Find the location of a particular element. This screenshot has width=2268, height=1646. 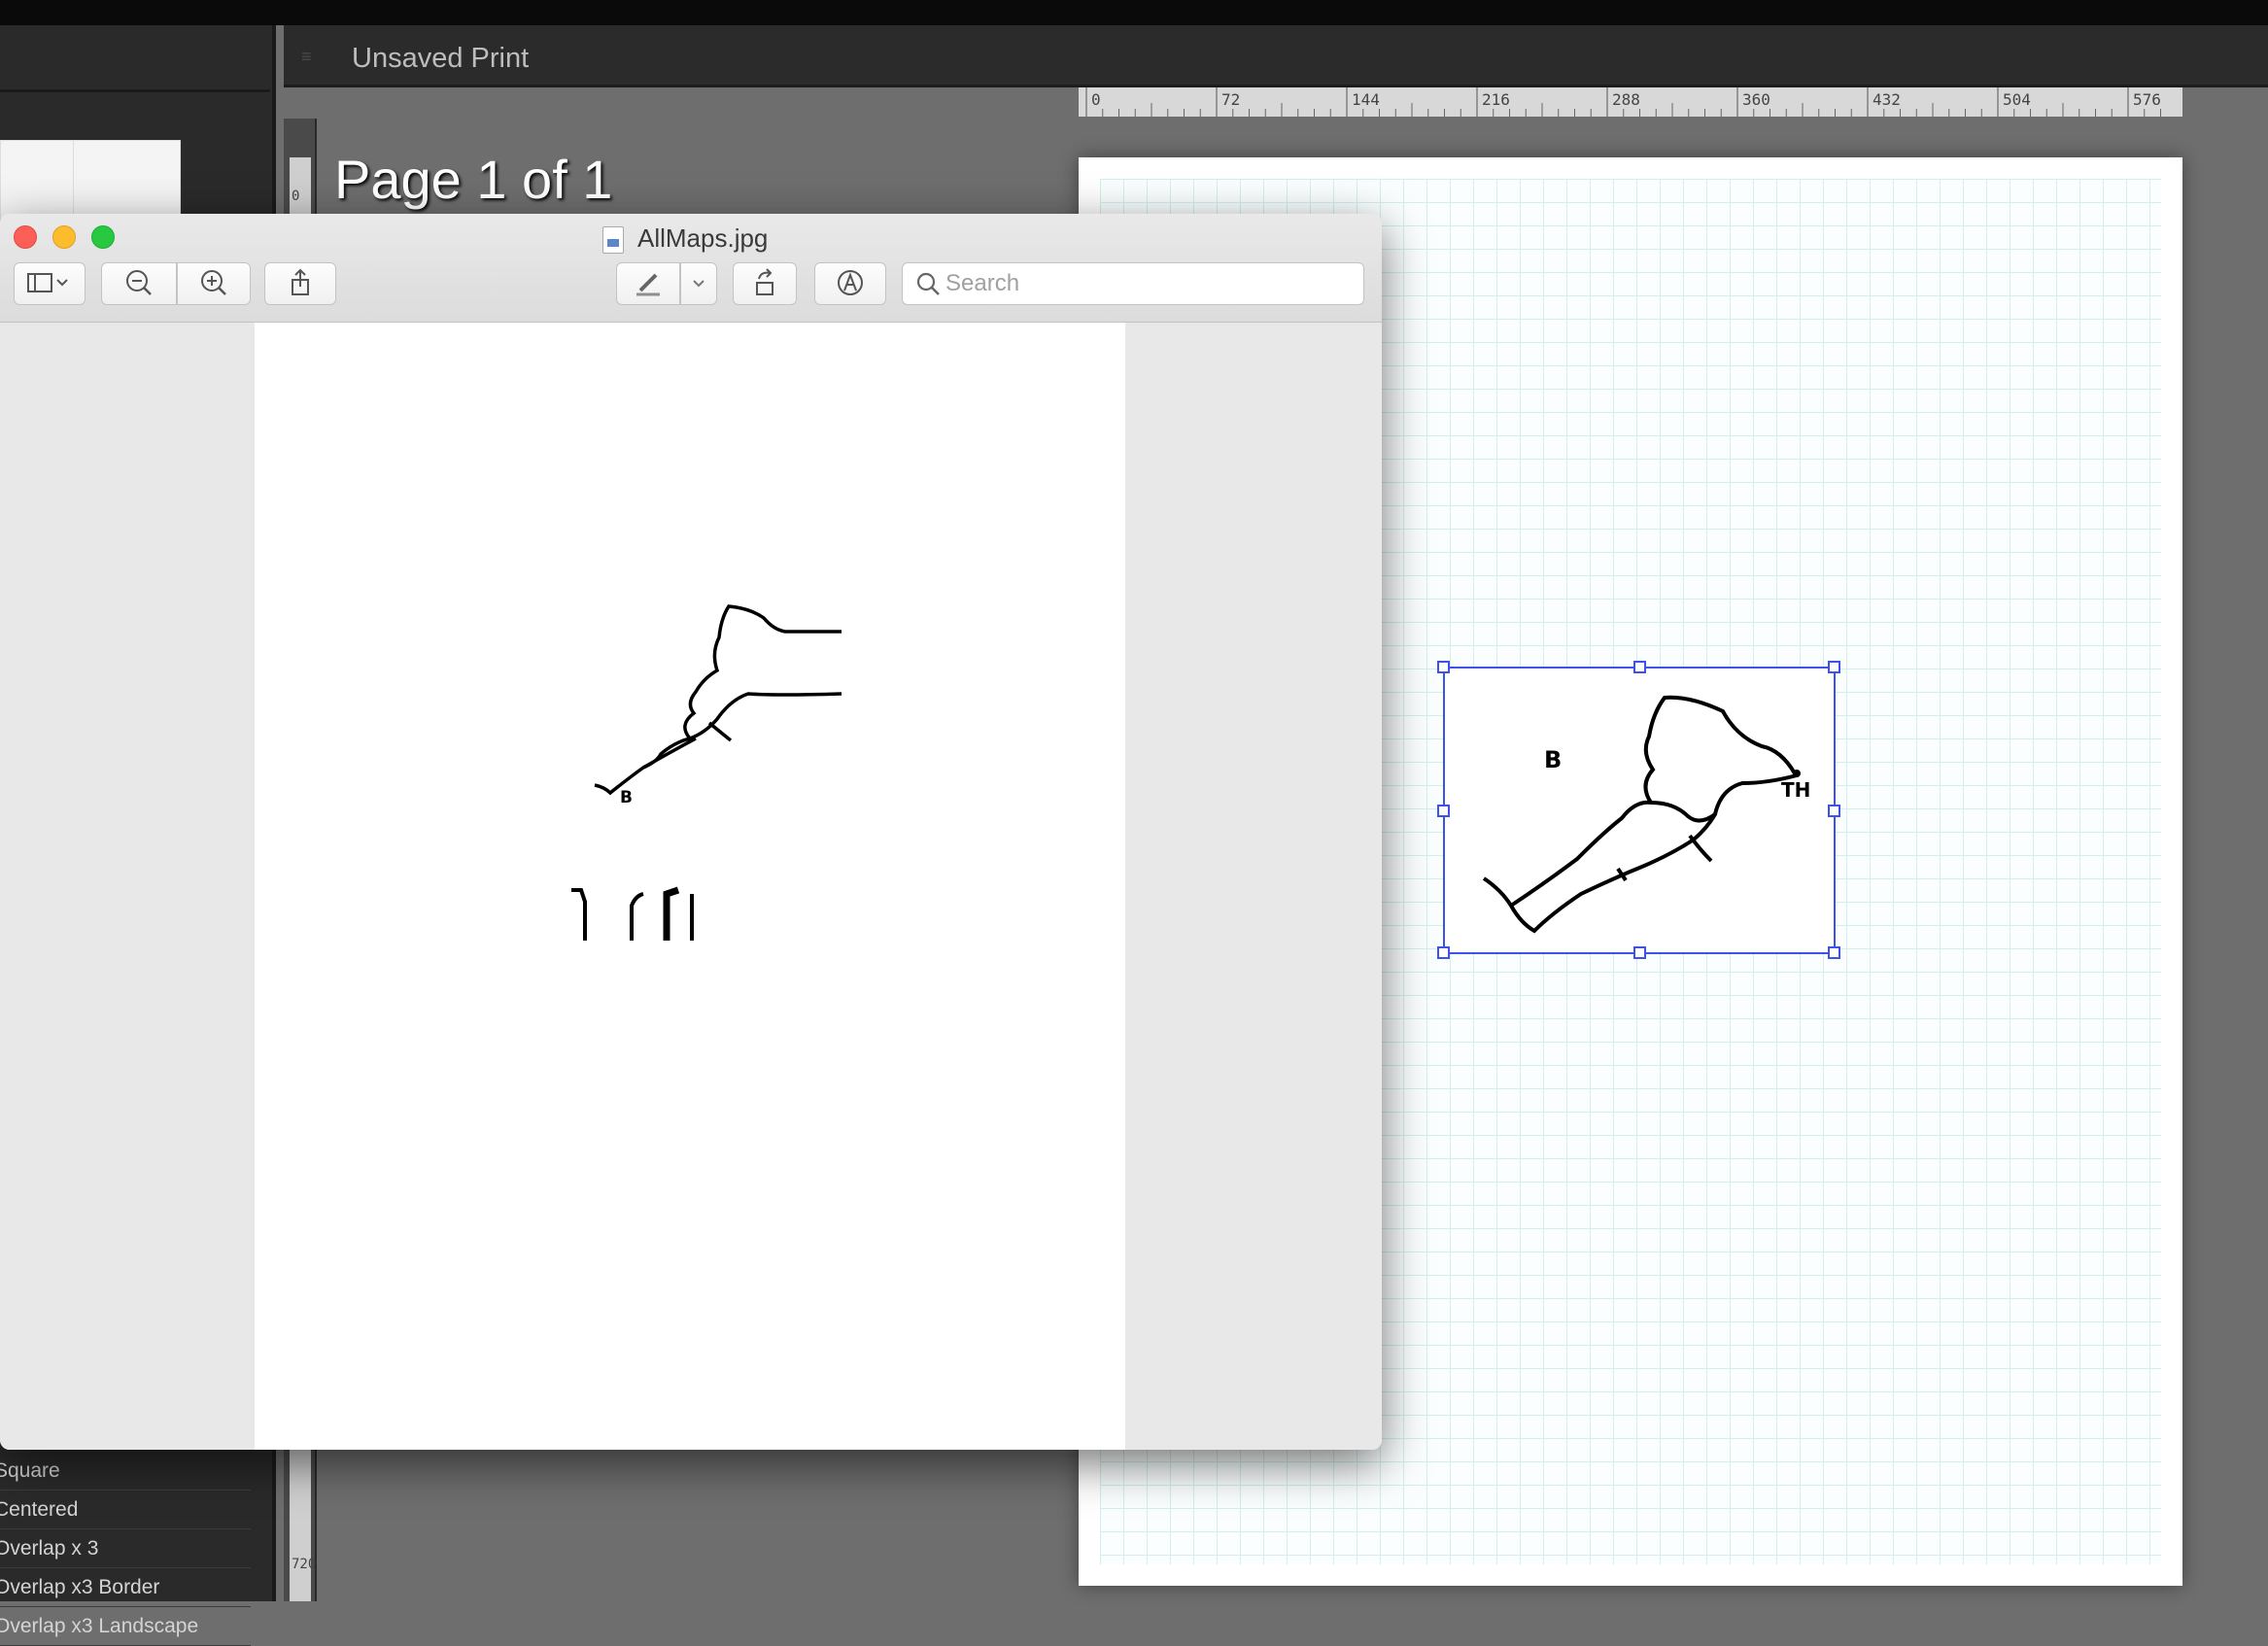

highlight-menu-button is located at coordinates (699, 283).